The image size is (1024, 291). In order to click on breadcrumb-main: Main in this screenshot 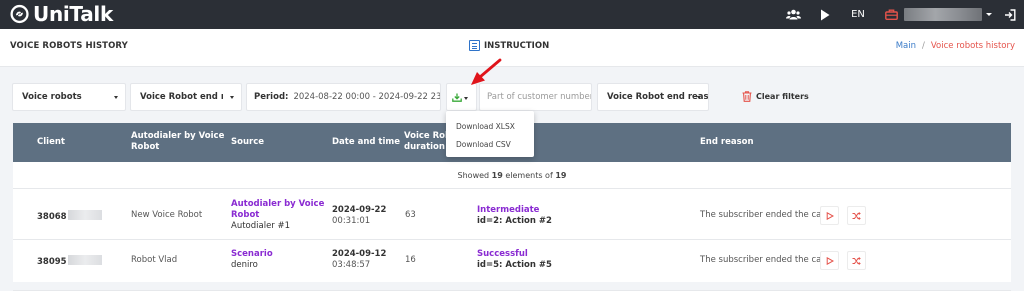, I will do `click(906, 46)`.